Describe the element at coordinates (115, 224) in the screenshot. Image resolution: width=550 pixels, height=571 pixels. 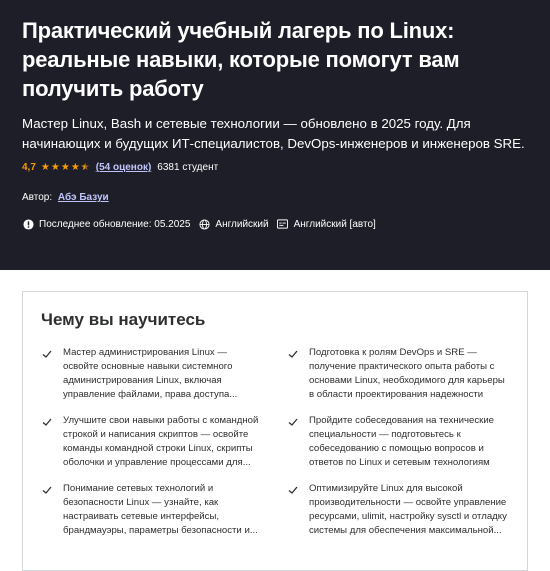
I see `last-updated-text: Последнее обновление: 05.2025` at that location.